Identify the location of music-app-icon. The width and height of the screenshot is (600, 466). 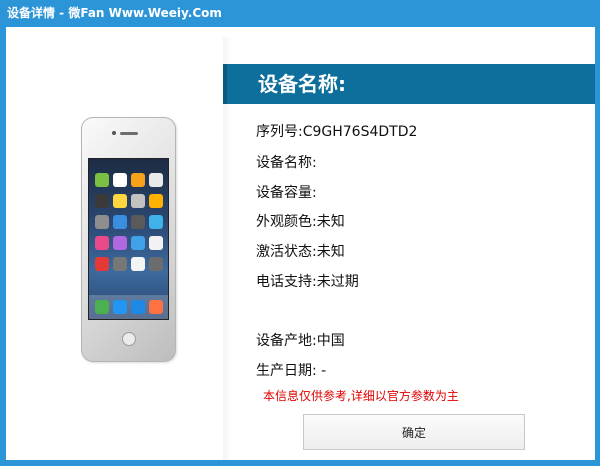
(156, 307).